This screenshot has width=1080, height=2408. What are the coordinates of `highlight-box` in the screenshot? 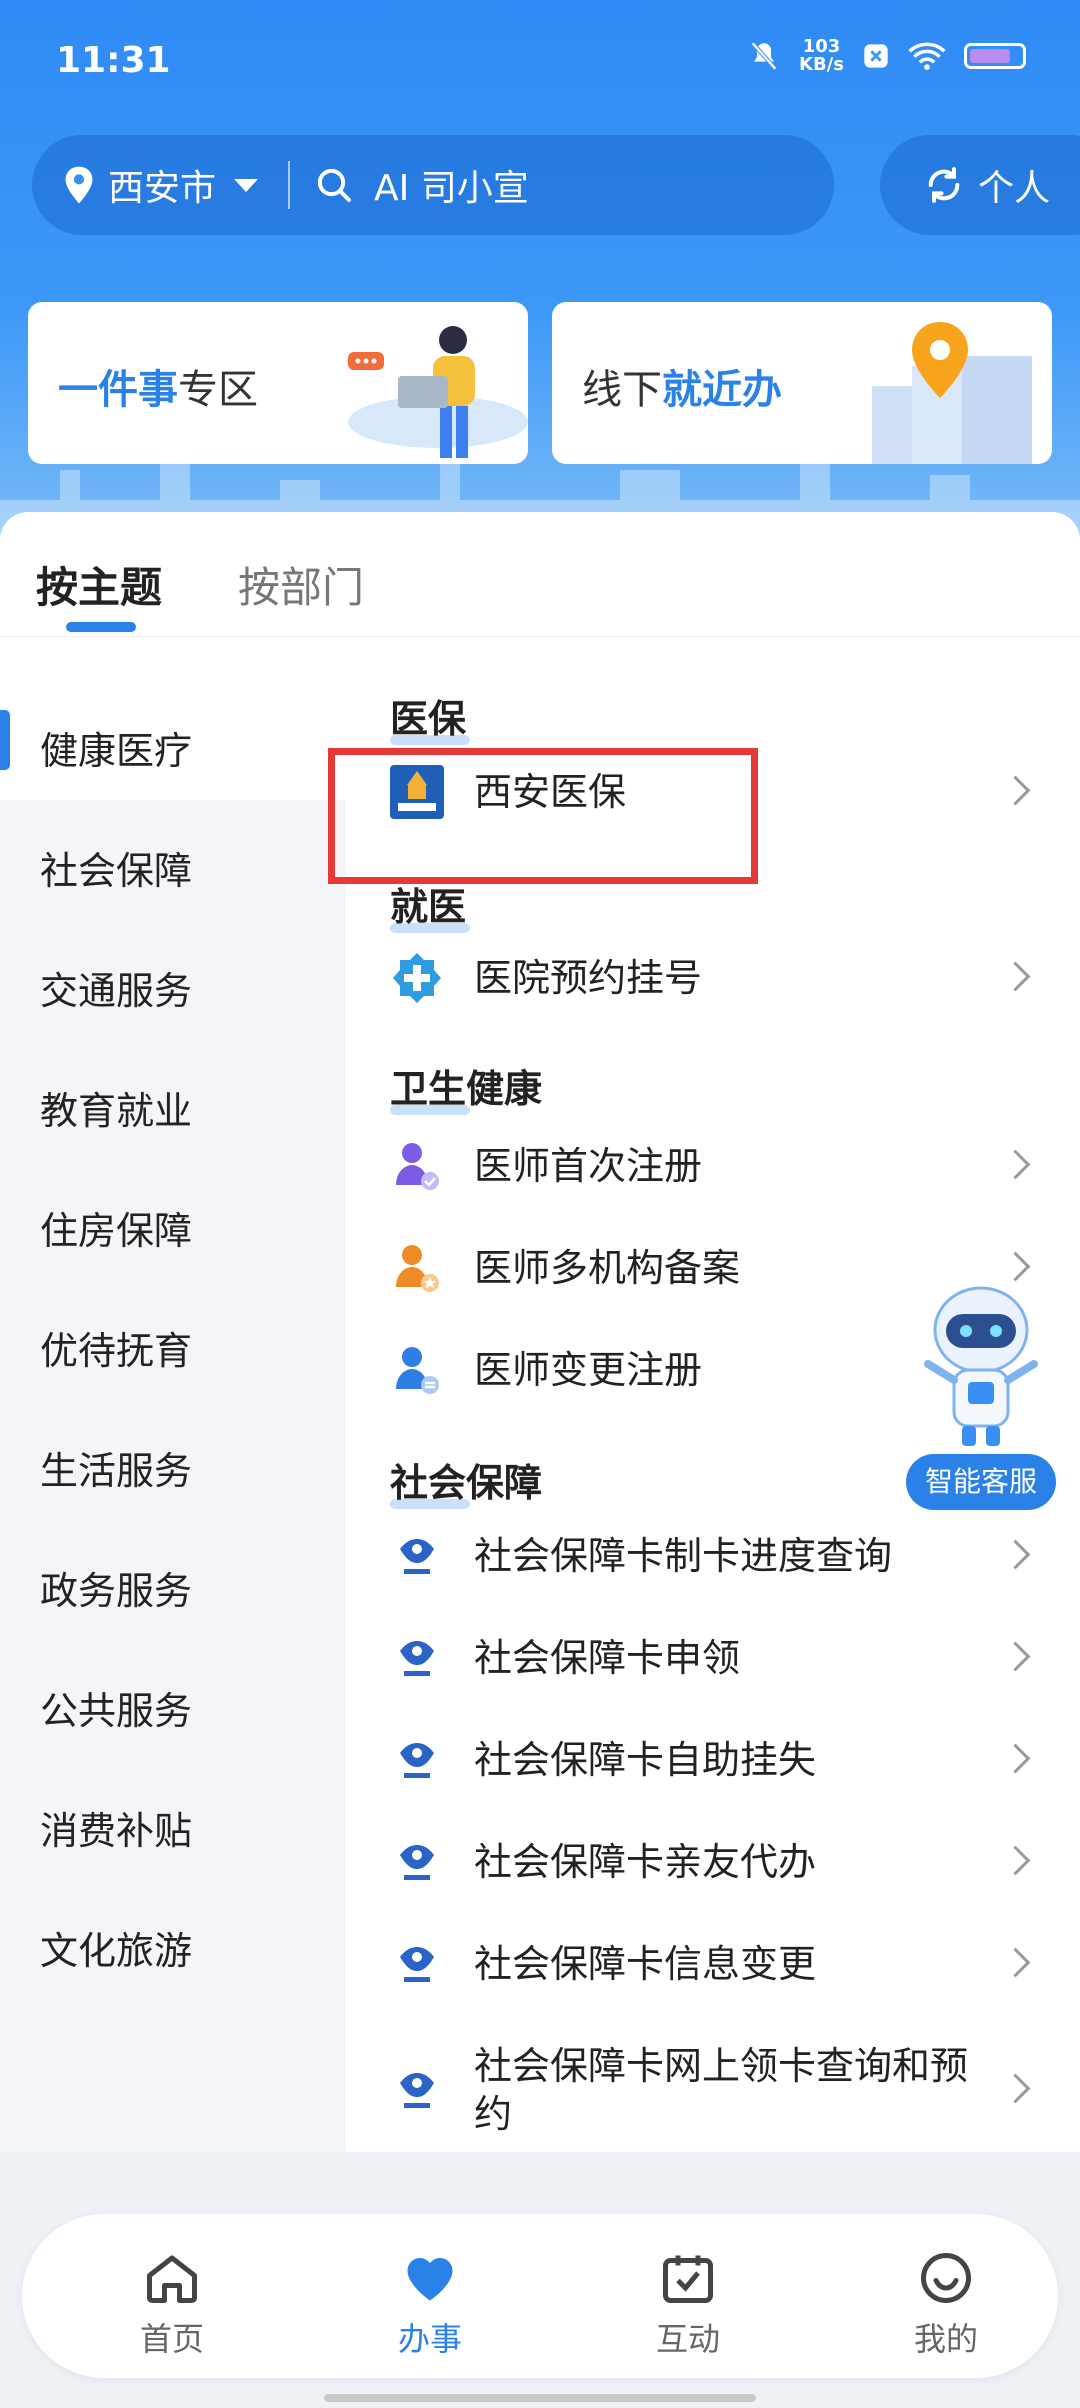 It's located at (543, 816).